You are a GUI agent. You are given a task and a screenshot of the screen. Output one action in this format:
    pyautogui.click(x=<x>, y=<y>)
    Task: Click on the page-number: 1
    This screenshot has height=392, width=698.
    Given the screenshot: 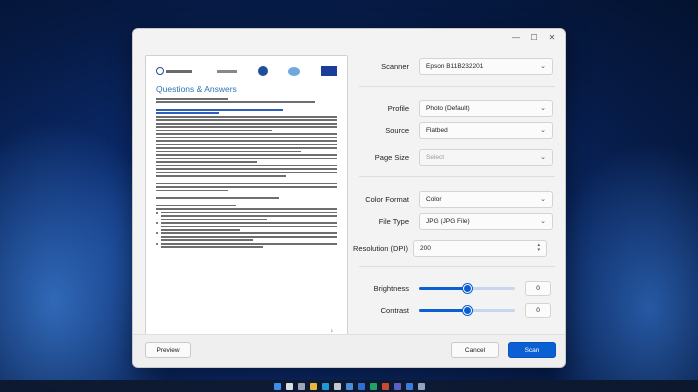 What is the action you would take?
    pyautogui.click(x=331, y=330)
    